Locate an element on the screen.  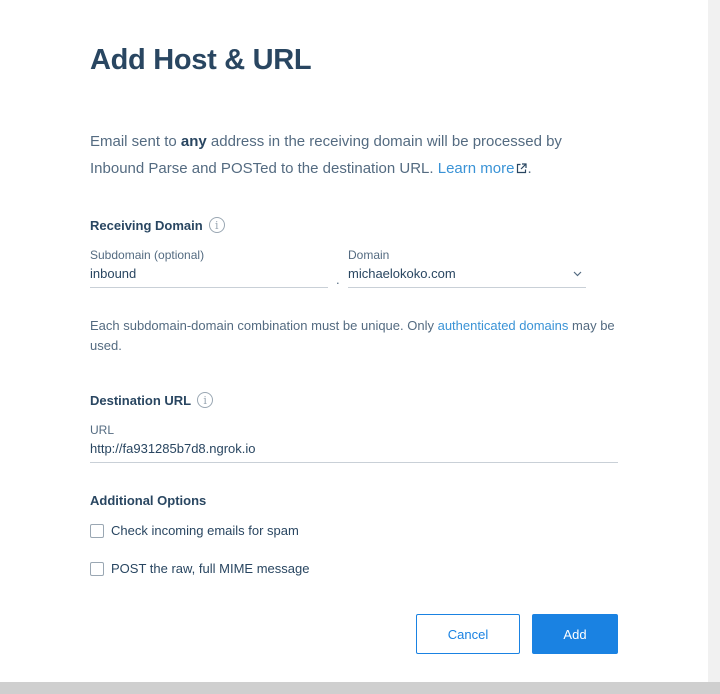
external-link-icon is located at coordinates (522, 168).